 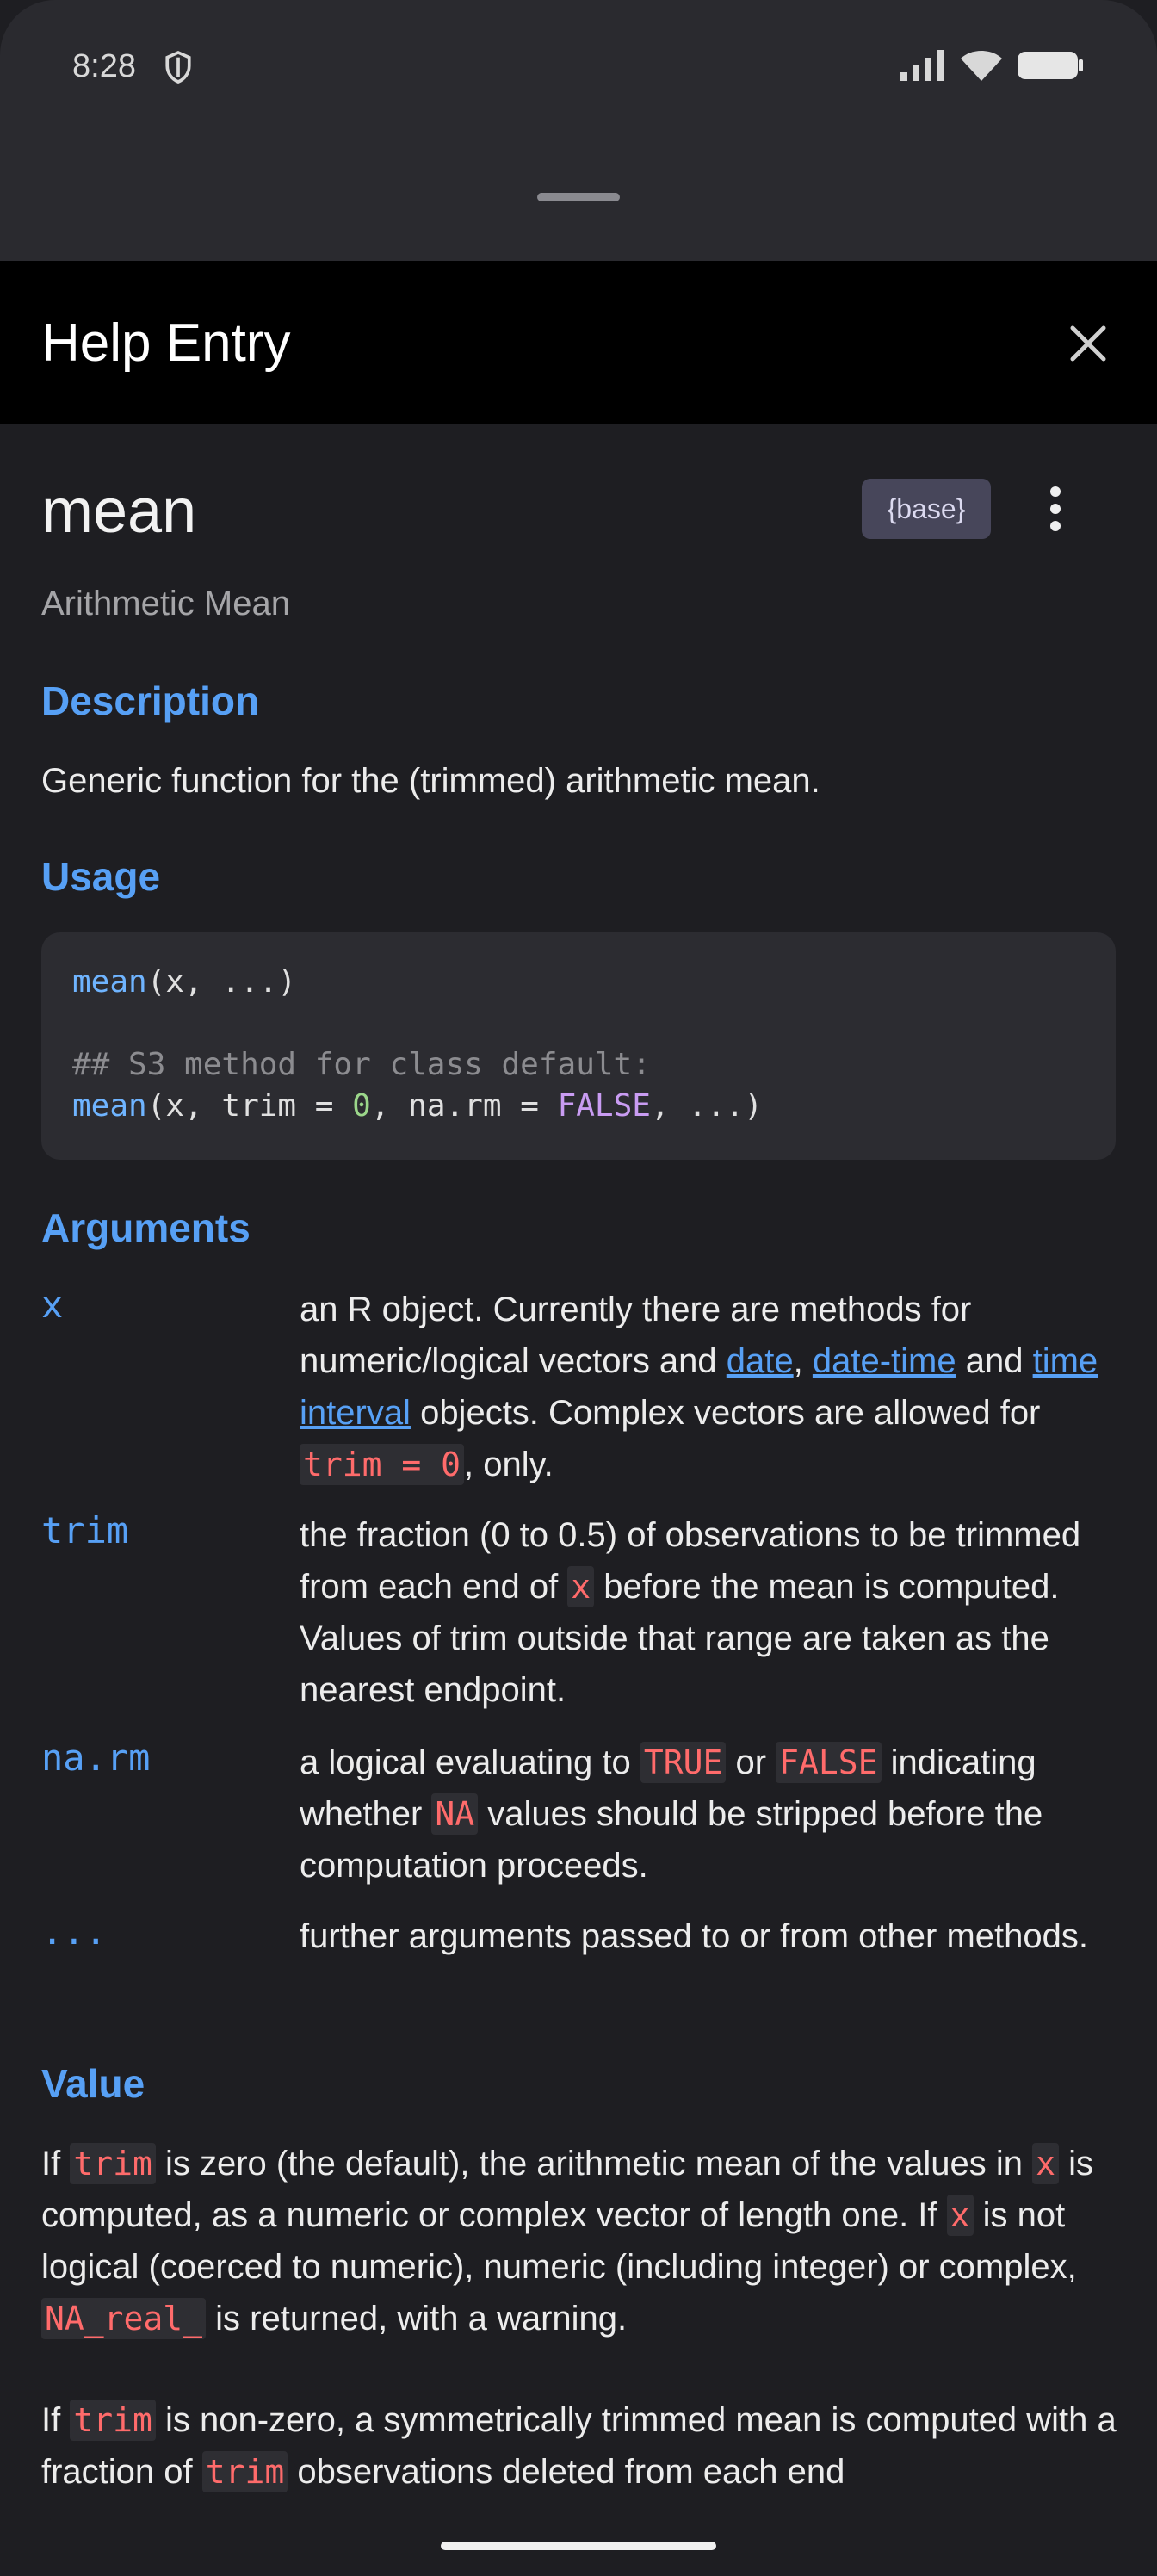 What do you see at coordinates (579, 343) in the screenshot?
I see `dialog-header: Help Entry` at bounding box center [579, 343].